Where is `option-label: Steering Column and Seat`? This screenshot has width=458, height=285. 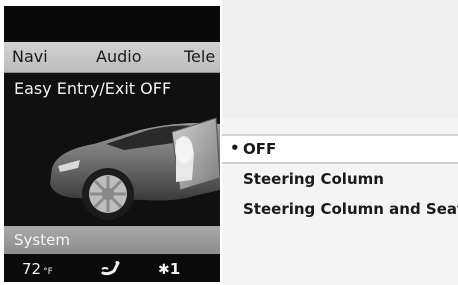
option-label: Steering Column and Seat is located at coordinates (350, 209).